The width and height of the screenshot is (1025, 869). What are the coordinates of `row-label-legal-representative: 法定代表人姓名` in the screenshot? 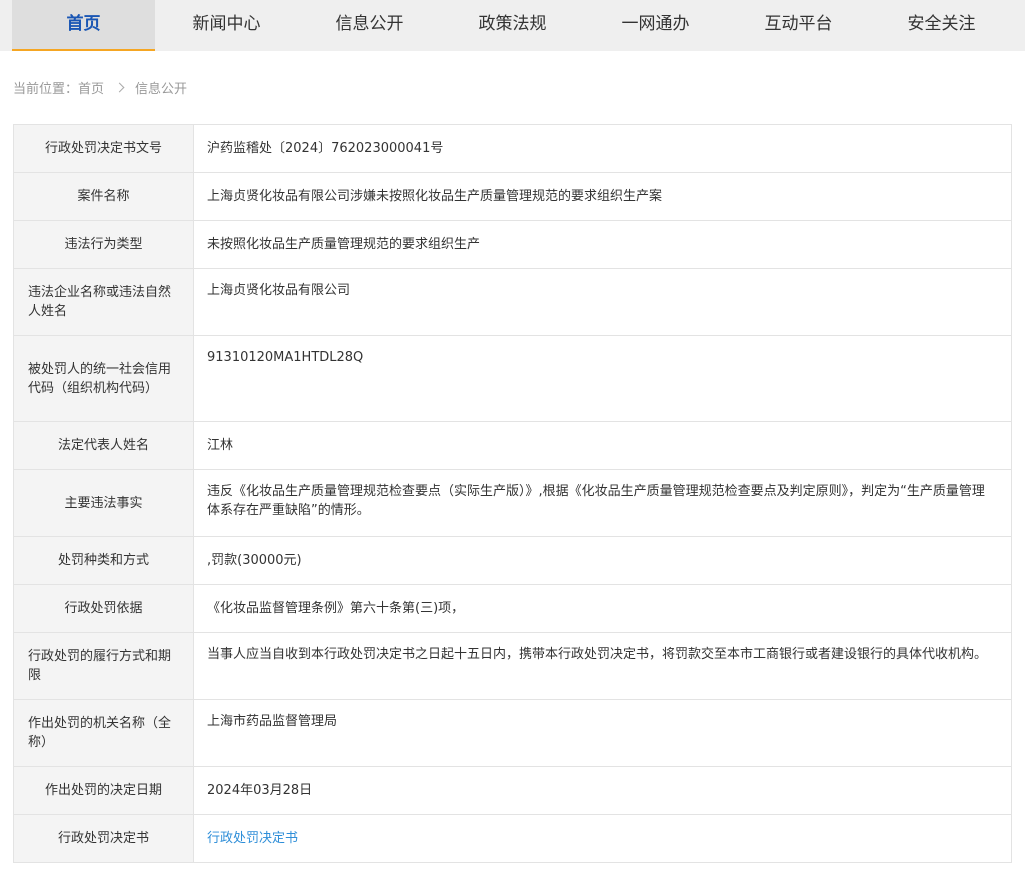 It's located at (103, 445).